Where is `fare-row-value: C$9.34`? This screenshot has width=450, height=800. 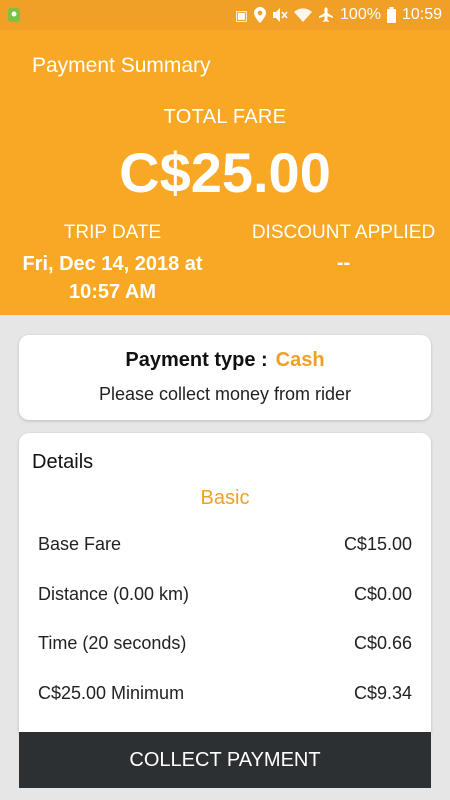
fare-row-value: C$9.34 is located at coordinates (382, 693).